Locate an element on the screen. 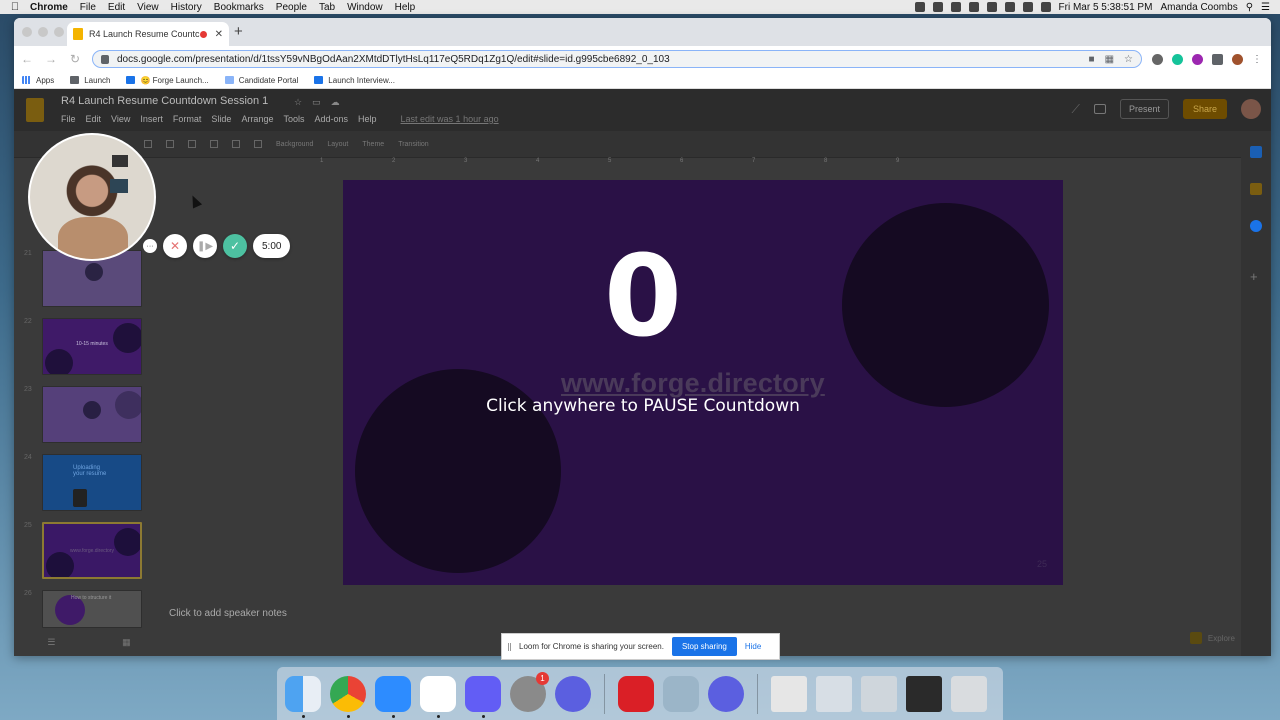 This screenshot has height=720, width=1280. reload-button: ↻ is located at coordinates (75, 59).